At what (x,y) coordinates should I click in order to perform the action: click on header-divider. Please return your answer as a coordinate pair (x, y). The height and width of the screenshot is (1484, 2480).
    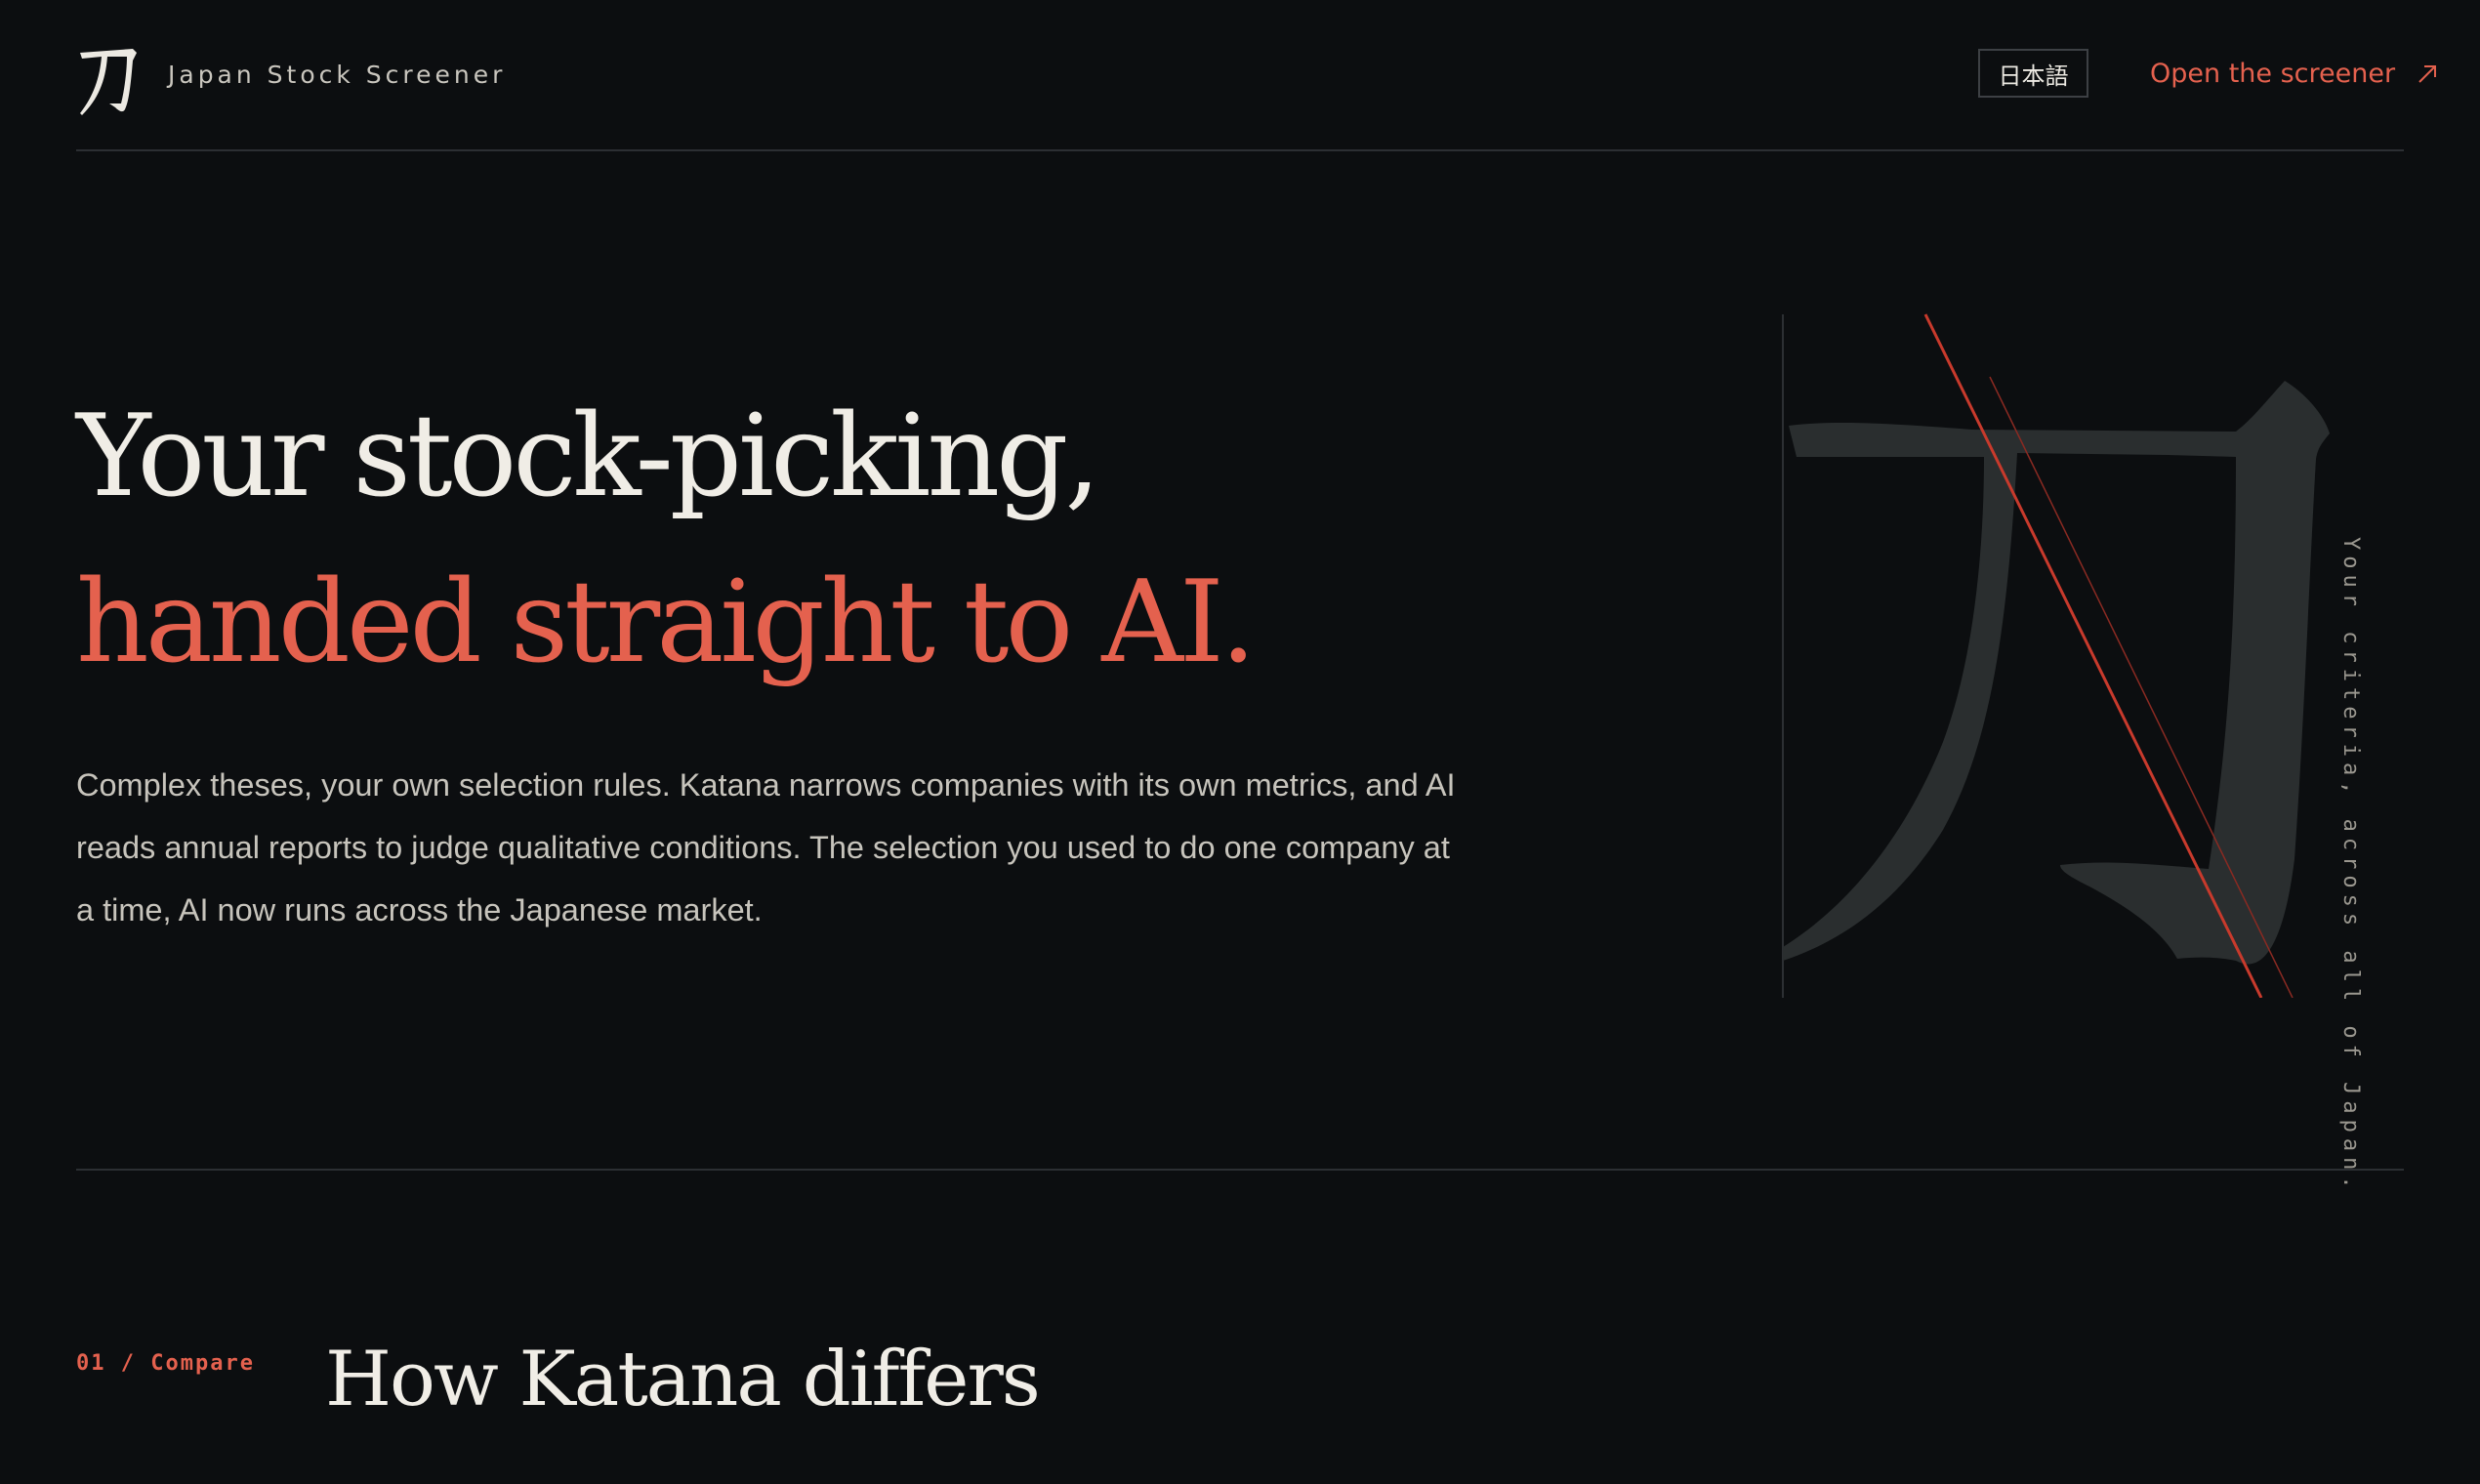
    Looking at the image, I should click on (1240, 150).